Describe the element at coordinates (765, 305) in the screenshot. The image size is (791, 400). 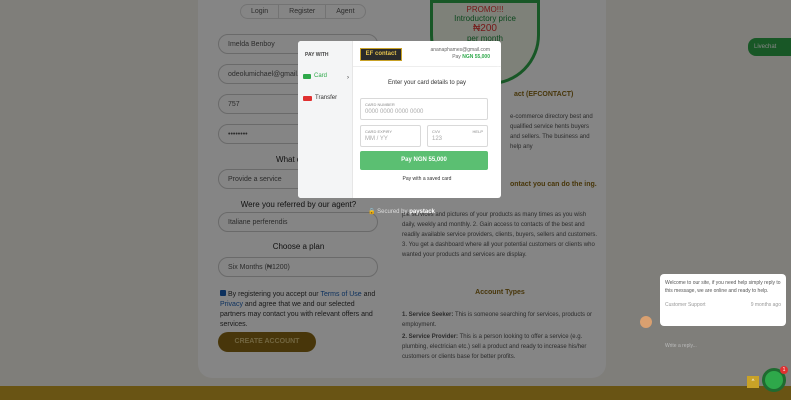
I see `chat-time: 9 months ago` at that location.